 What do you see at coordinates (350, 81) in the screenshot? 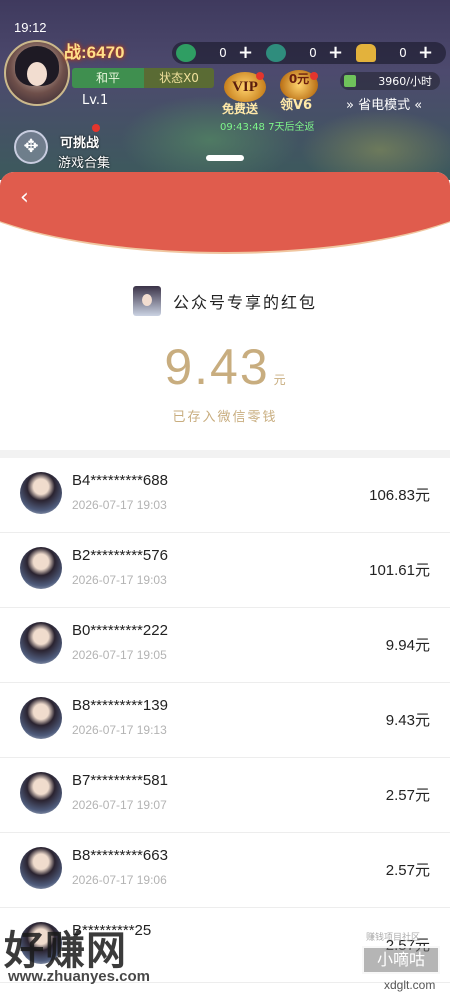
I see `cash-icon` at bounding box center [350, 81].